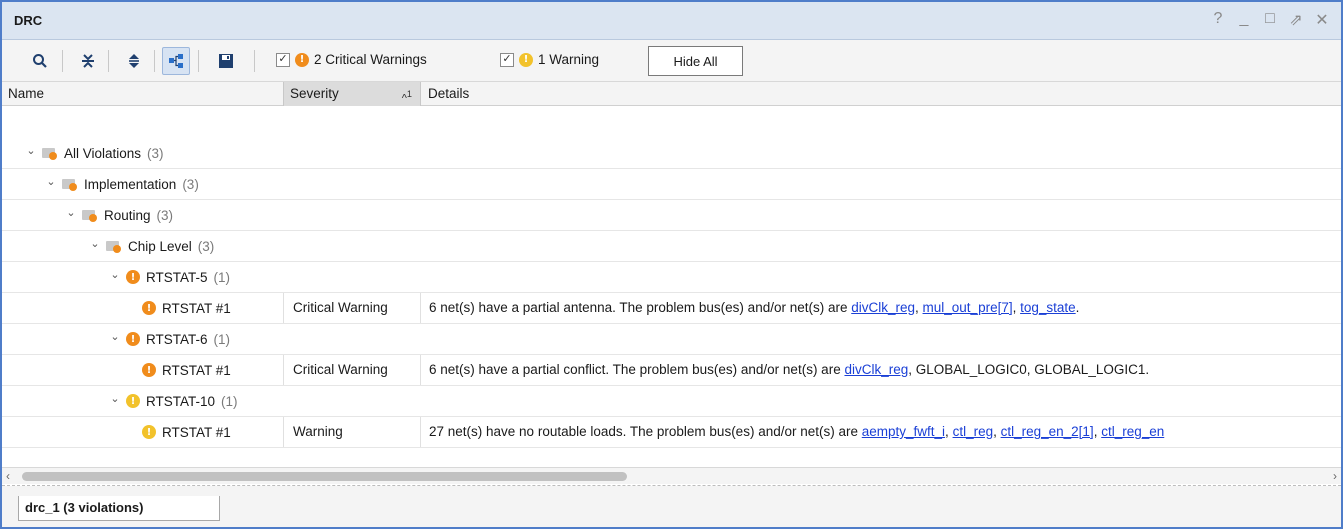 The height and width of the screenshot is (529, 1343). Describe the element at coordinates (1322, 20) in the screenshot. I see `close-icon: ✕` at that location.